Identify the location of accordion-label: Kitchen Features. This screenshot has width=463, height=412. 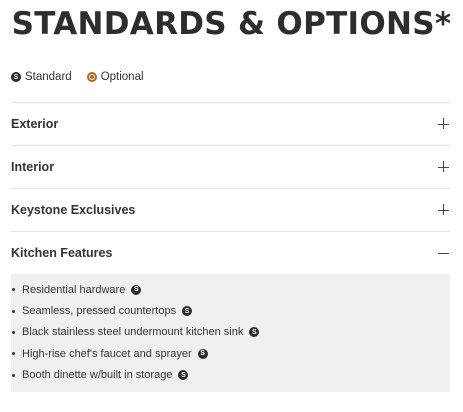
(62, 253).